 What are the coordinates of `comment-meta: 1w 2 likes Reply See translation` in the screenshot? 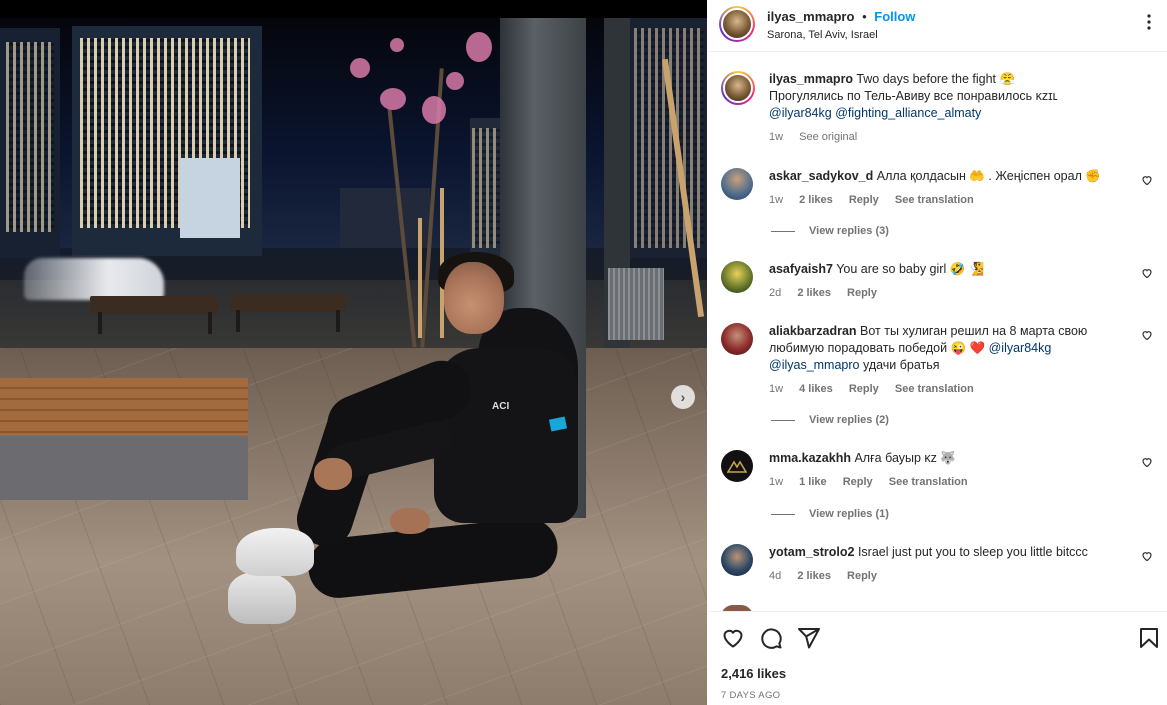 It's located at (954, 200).